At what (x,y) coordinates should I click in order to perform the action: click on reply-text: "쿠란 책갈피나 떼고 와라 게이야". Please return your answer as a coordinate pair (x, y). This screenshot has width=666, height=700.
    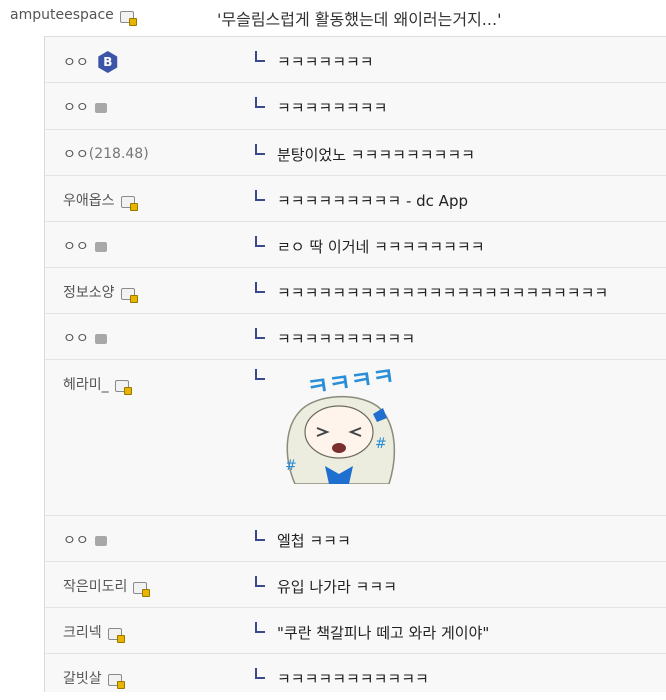
    Looking at the image, I should click on (383, 633).